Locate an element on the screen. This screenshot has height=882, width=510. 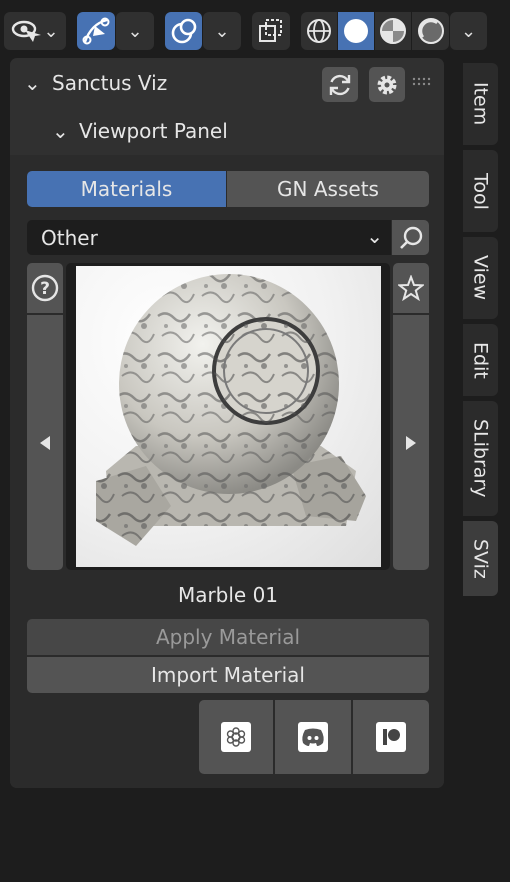
discord-link-button is located at coordinates (313, 737).